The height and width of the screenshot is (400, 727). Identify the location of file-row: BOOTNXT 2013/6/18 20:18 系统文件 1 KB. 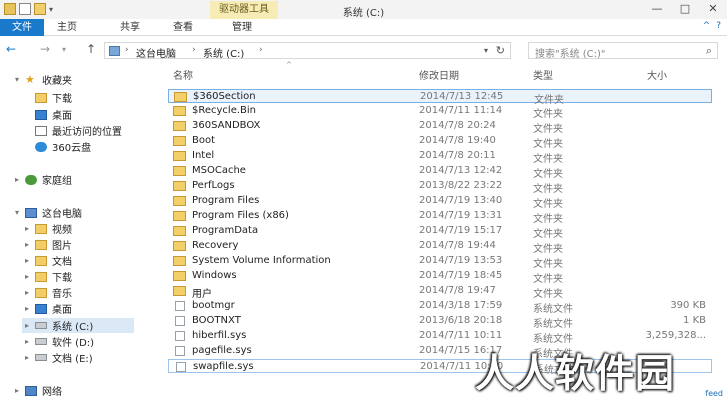
(440, 322).